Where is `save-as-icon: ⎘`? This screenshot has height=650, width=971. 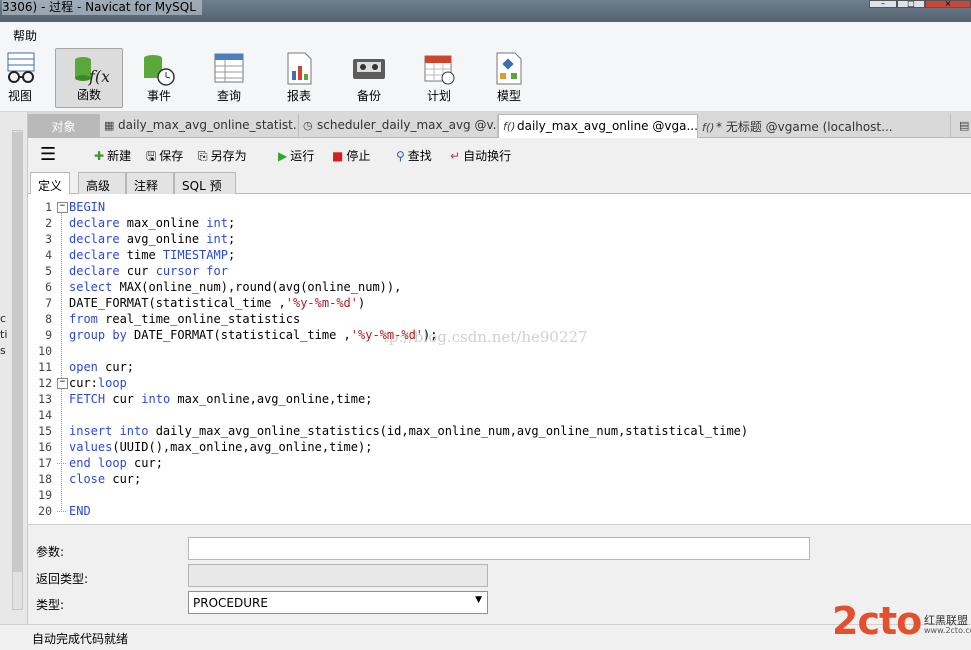
save-as-icon: ⎘ is located at coordinates (203, 156).